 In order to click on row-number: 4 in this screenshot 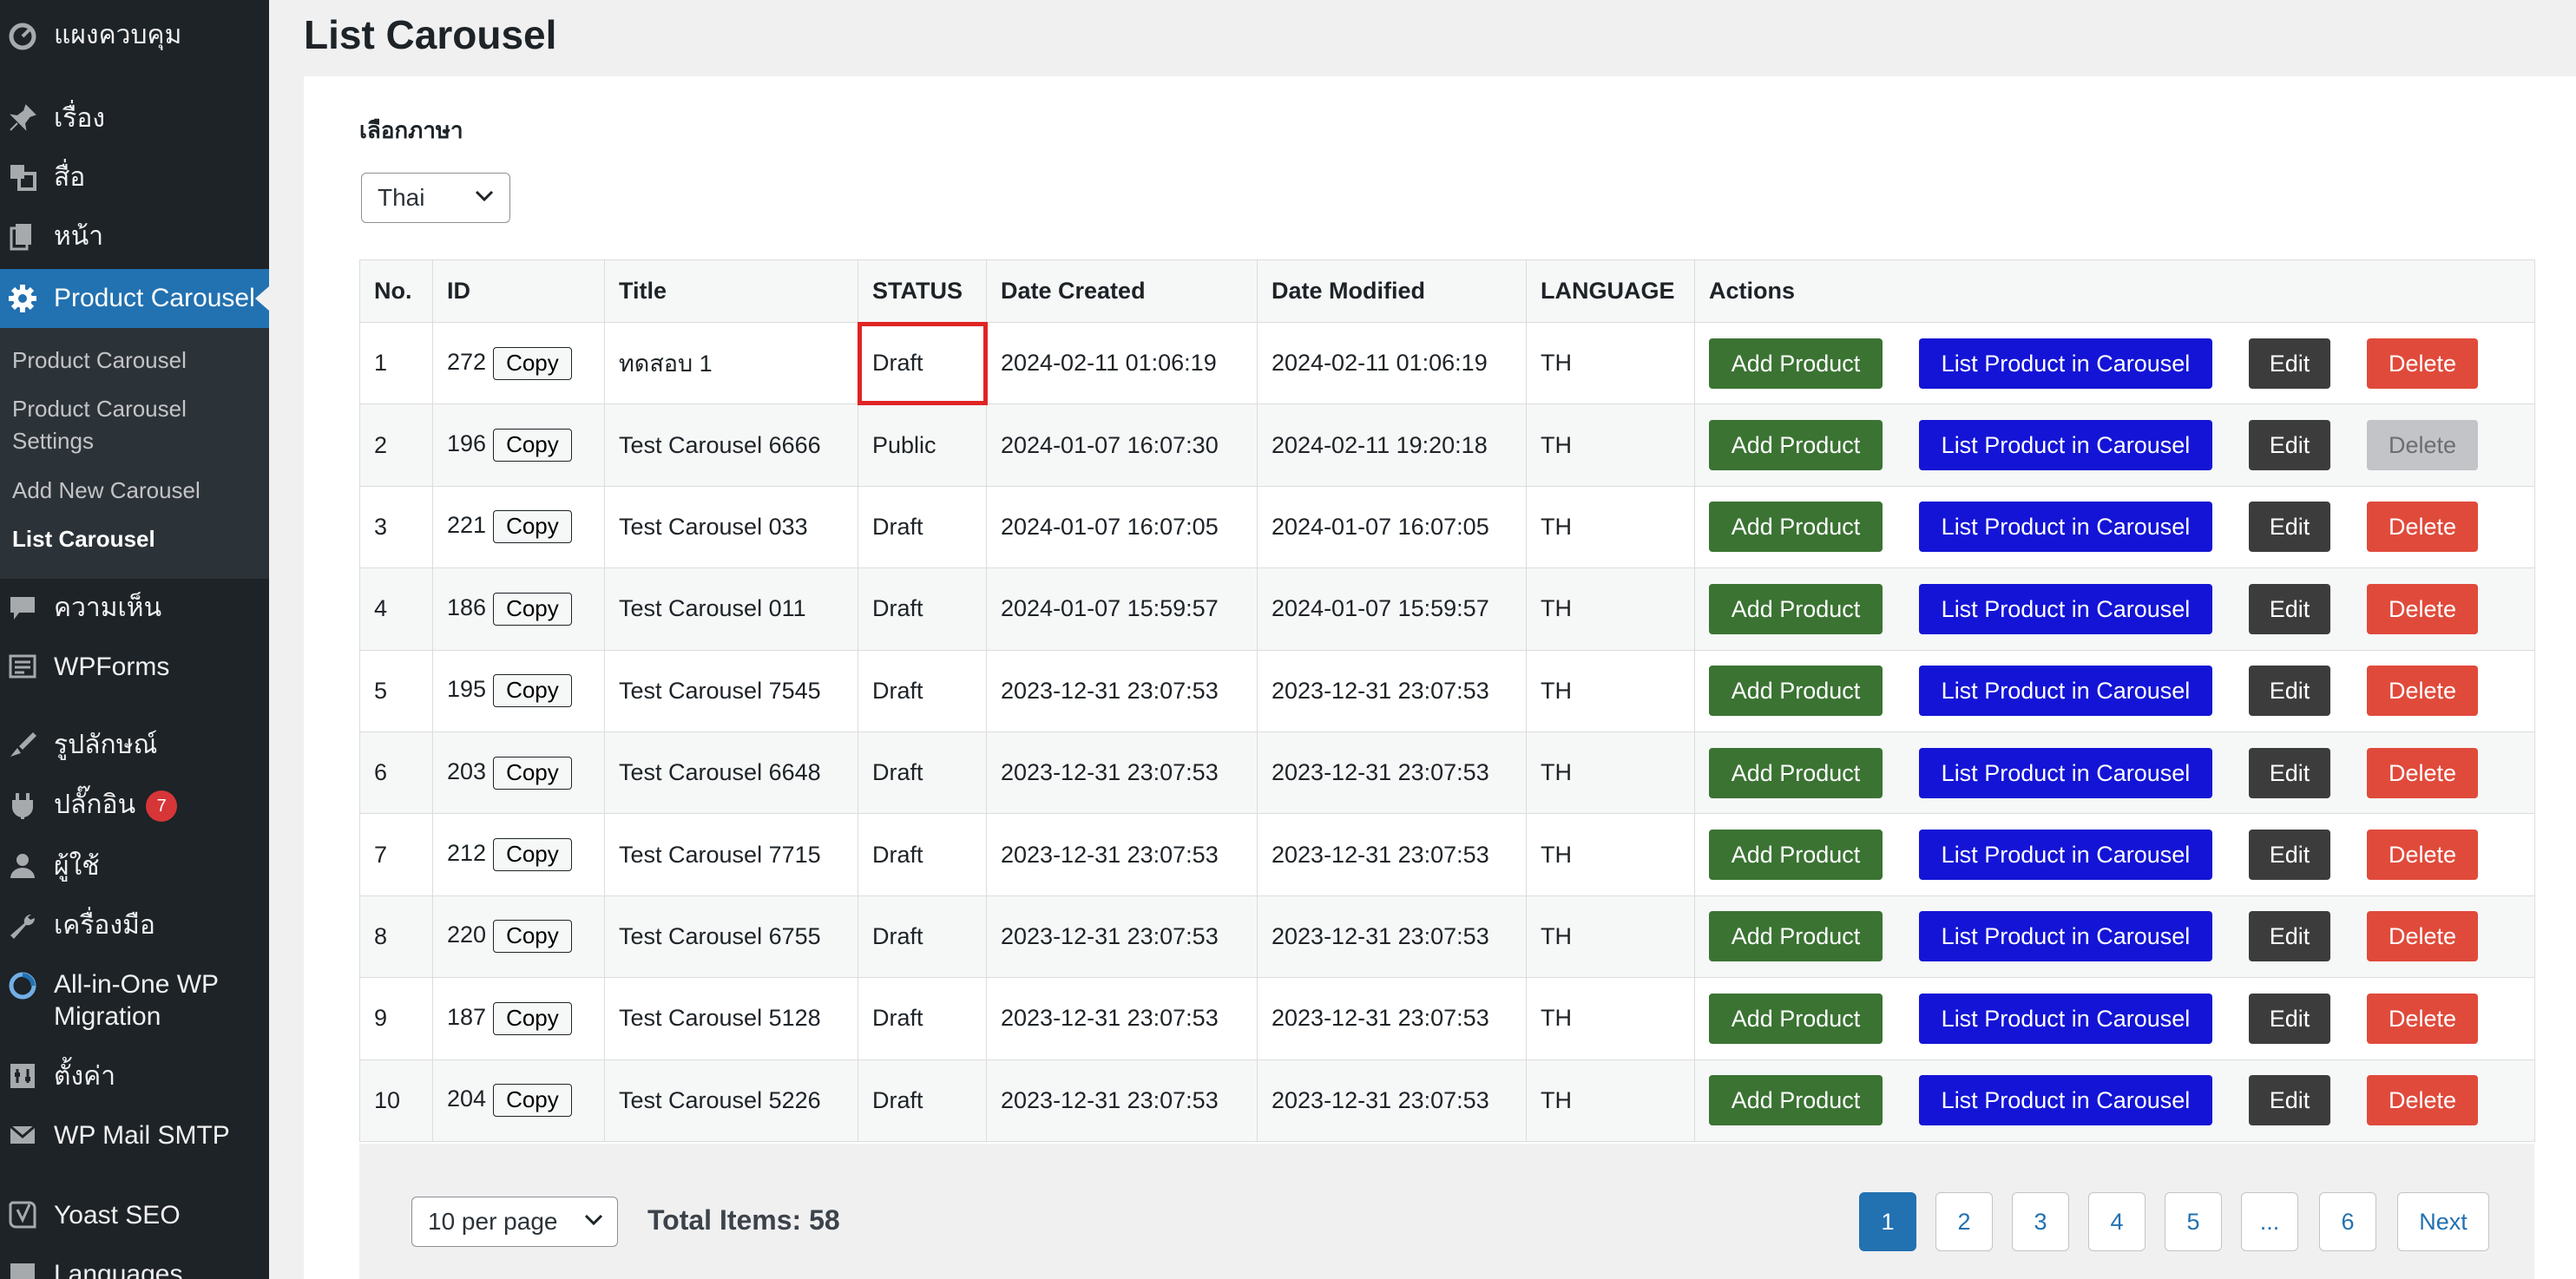, I will do `click(396, 609)`.